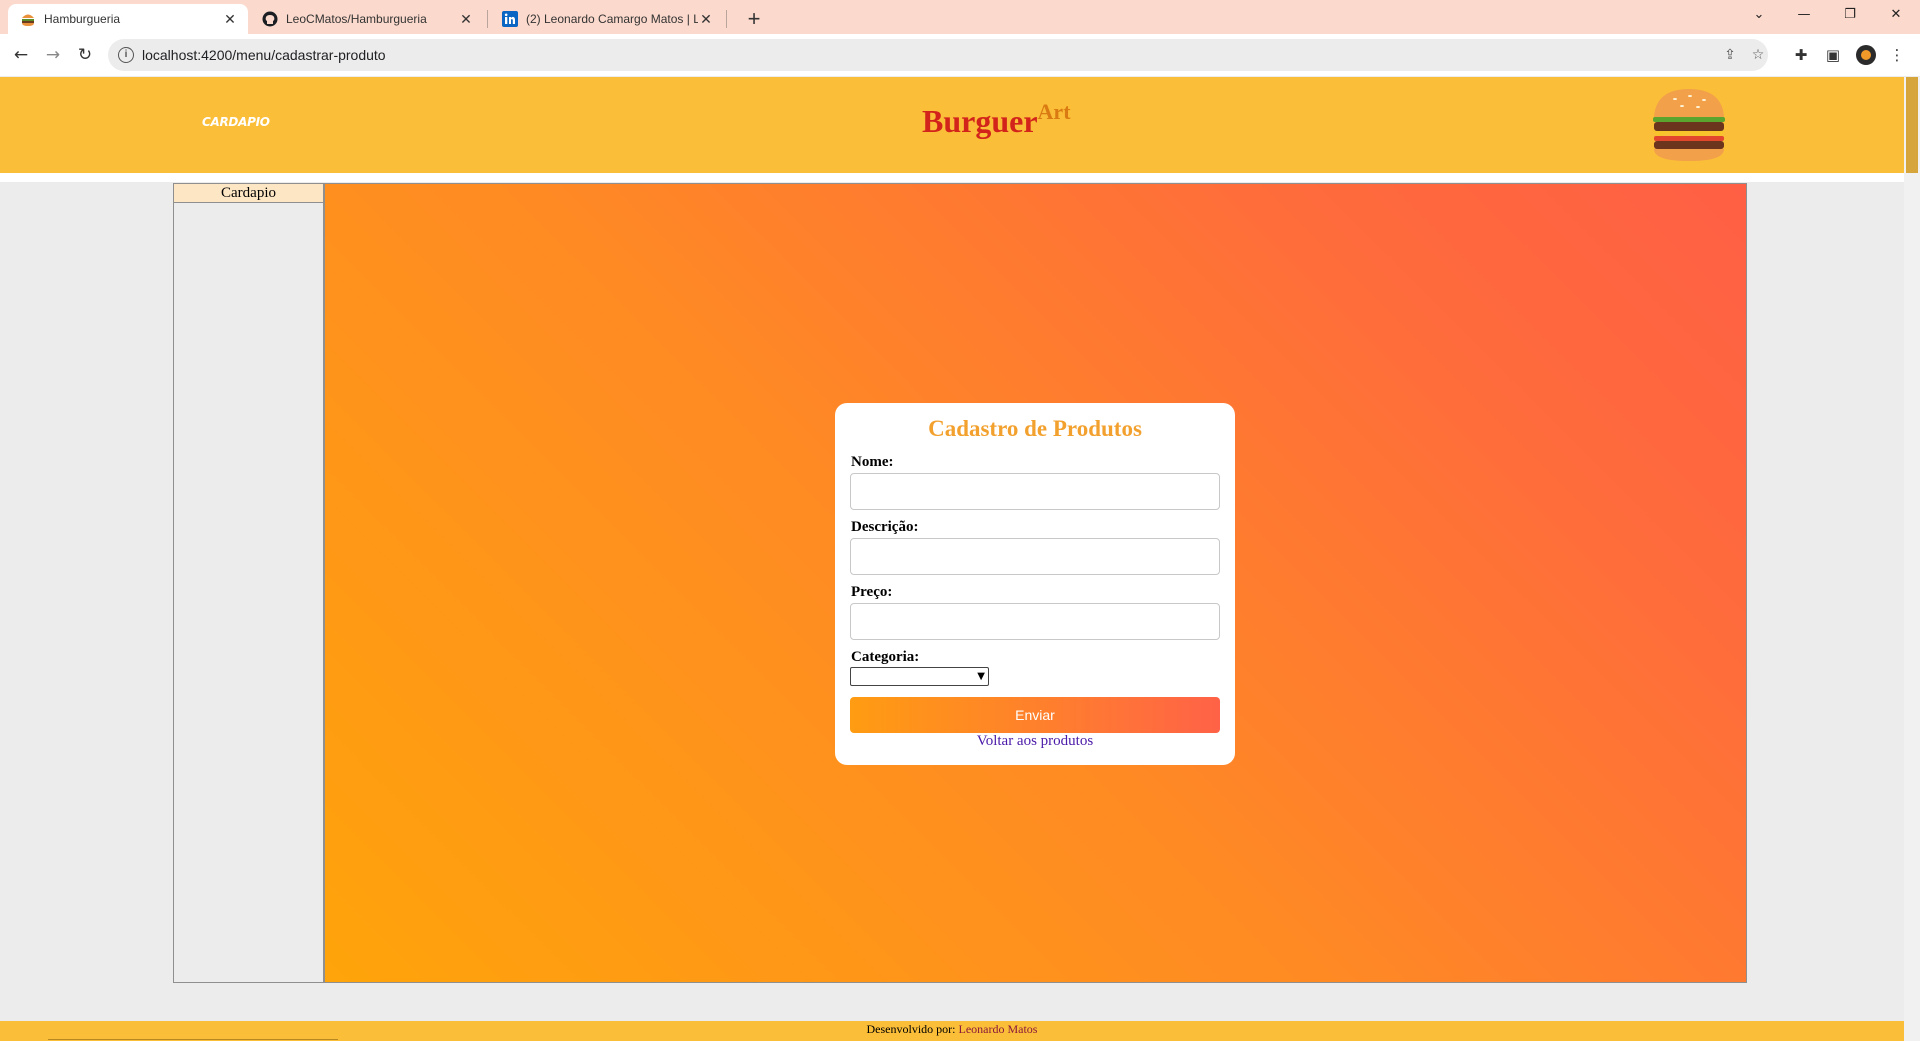  What do you see at coordinates (270, 19) in the screenshot?
I see `github-favicon-icon` at bounding box center [270, 19].